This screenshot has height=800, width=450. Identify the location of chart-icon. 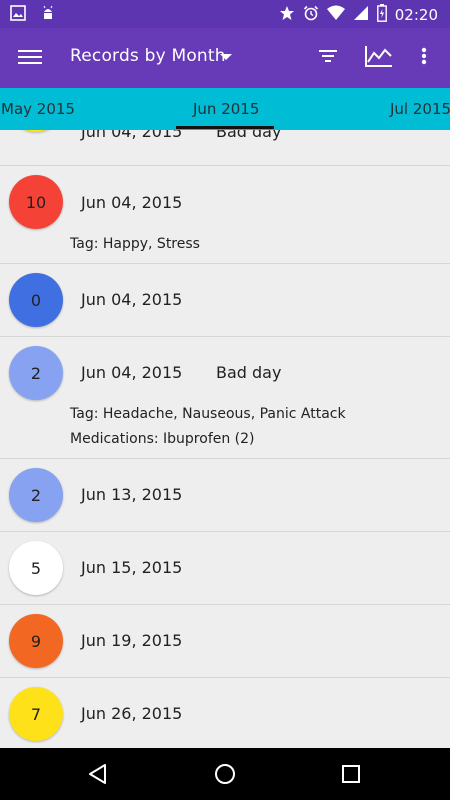
(380, 58).